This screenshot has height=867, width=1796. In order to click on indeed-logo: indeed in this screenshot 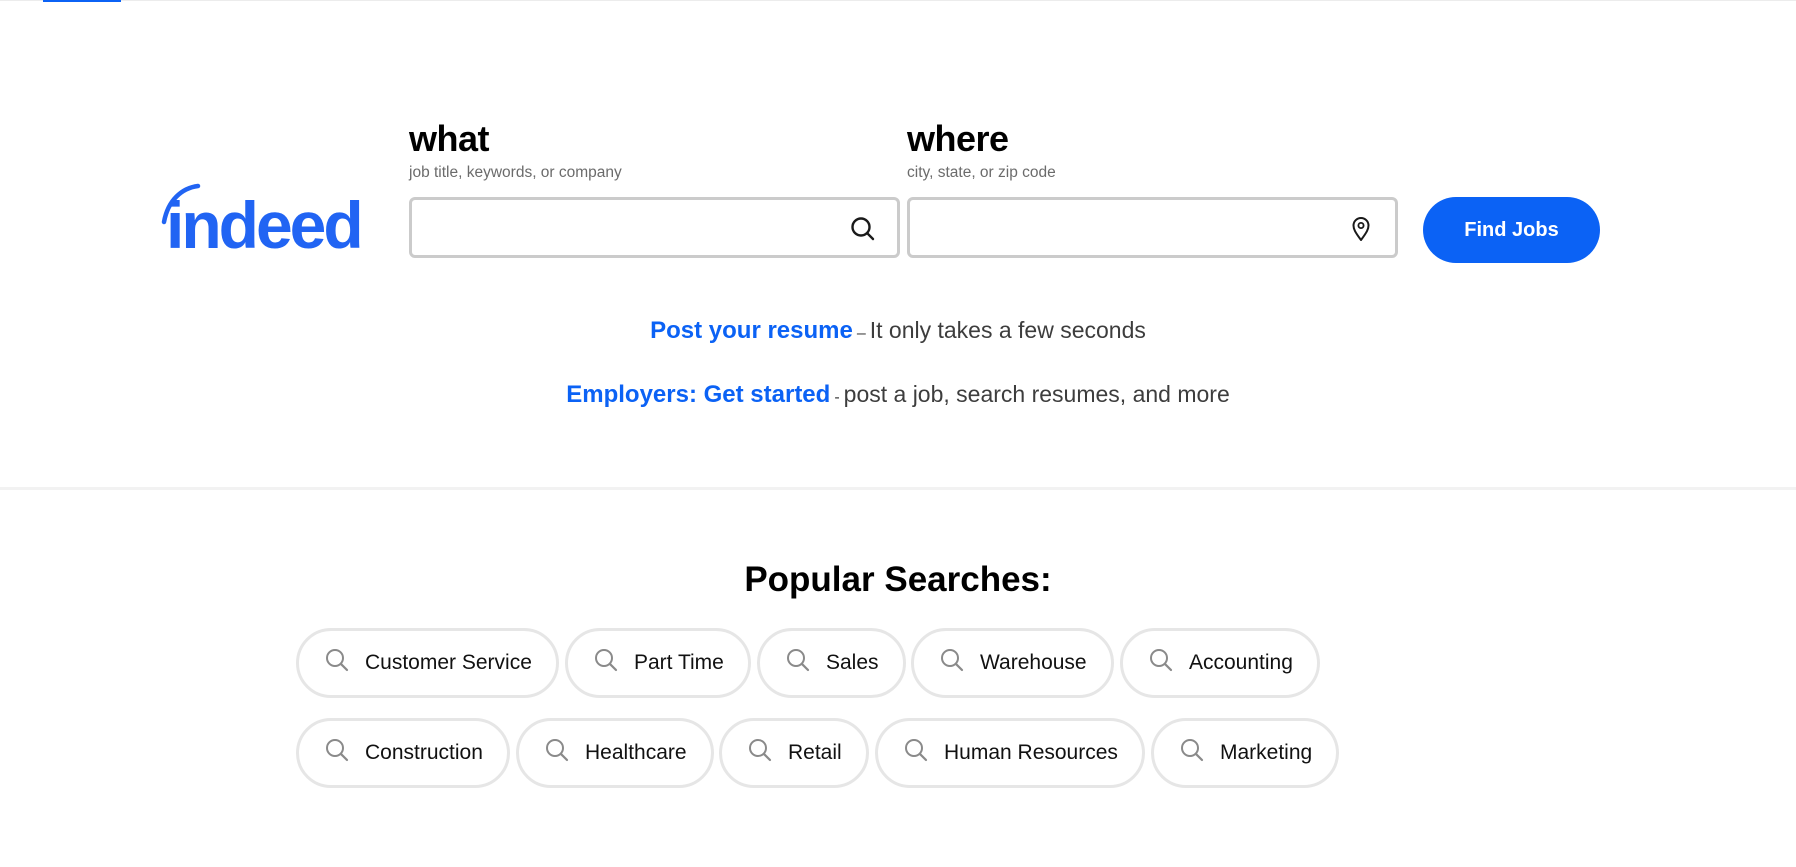, I will do `click(270, 218)`.